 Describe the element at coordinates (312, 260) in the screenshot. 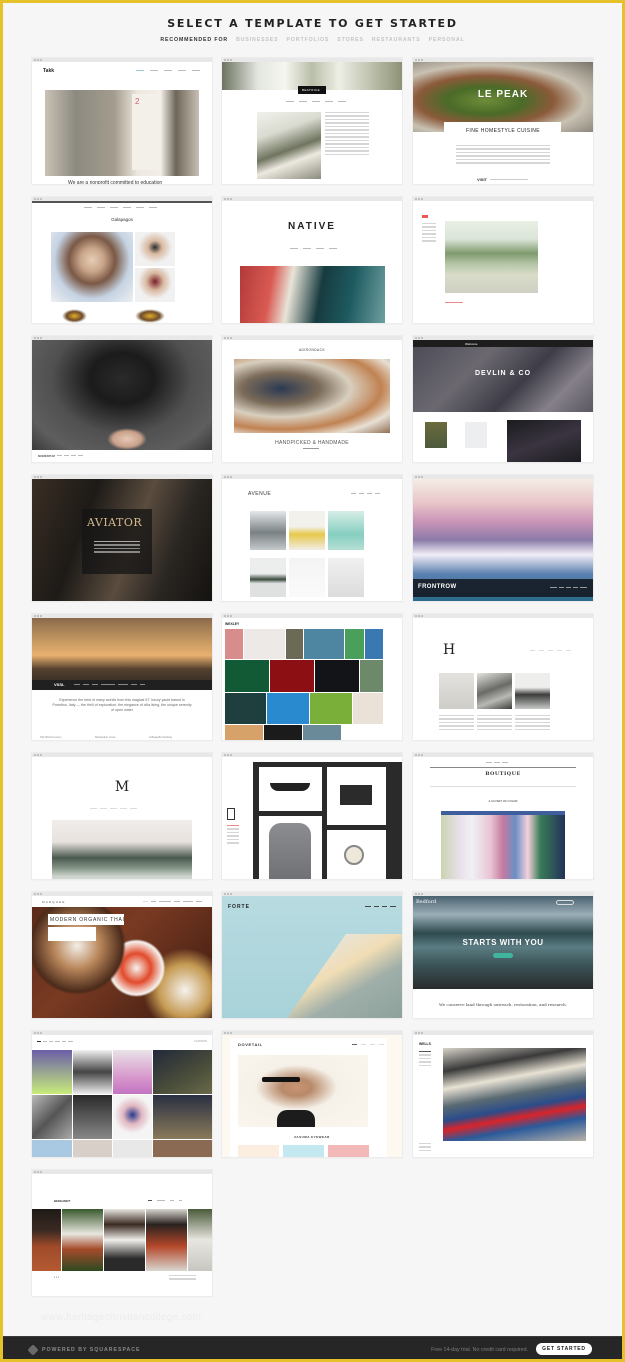

I see `template-card-native: NATIVE` at that location.